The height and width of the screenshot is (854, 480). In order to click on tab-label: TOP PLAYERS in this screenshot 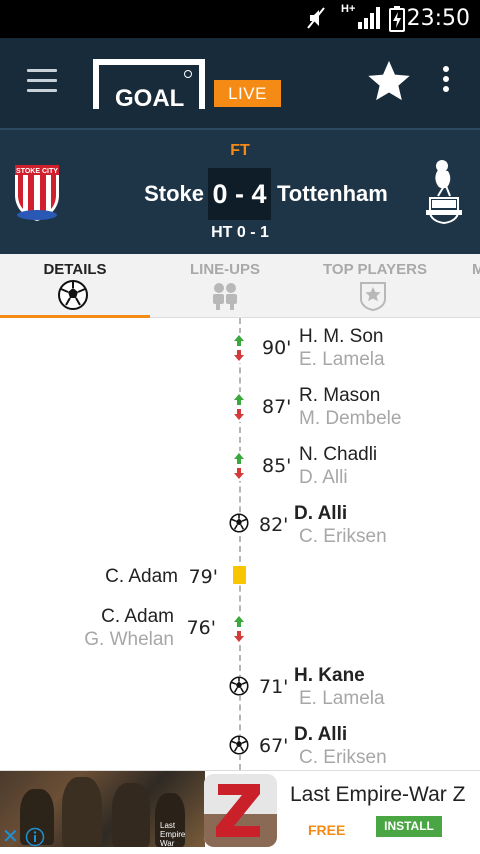, I will do `click(375, 269)`.